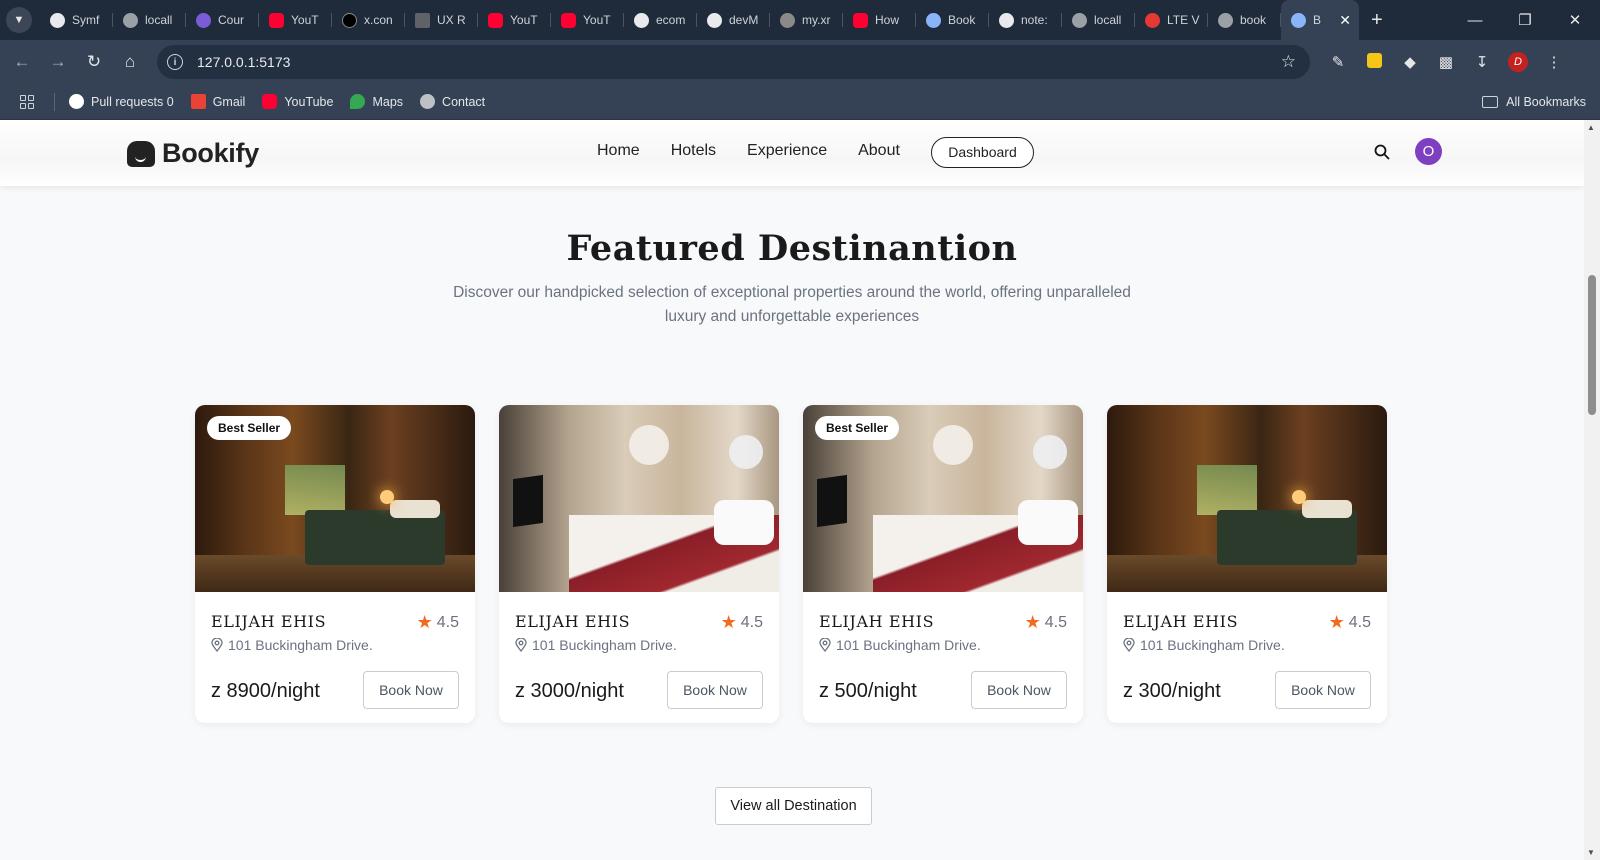 This screenshot has width=1600, height=860. I want to click on scroll-up-arrow-icon: ▲, so click(1591, 127).